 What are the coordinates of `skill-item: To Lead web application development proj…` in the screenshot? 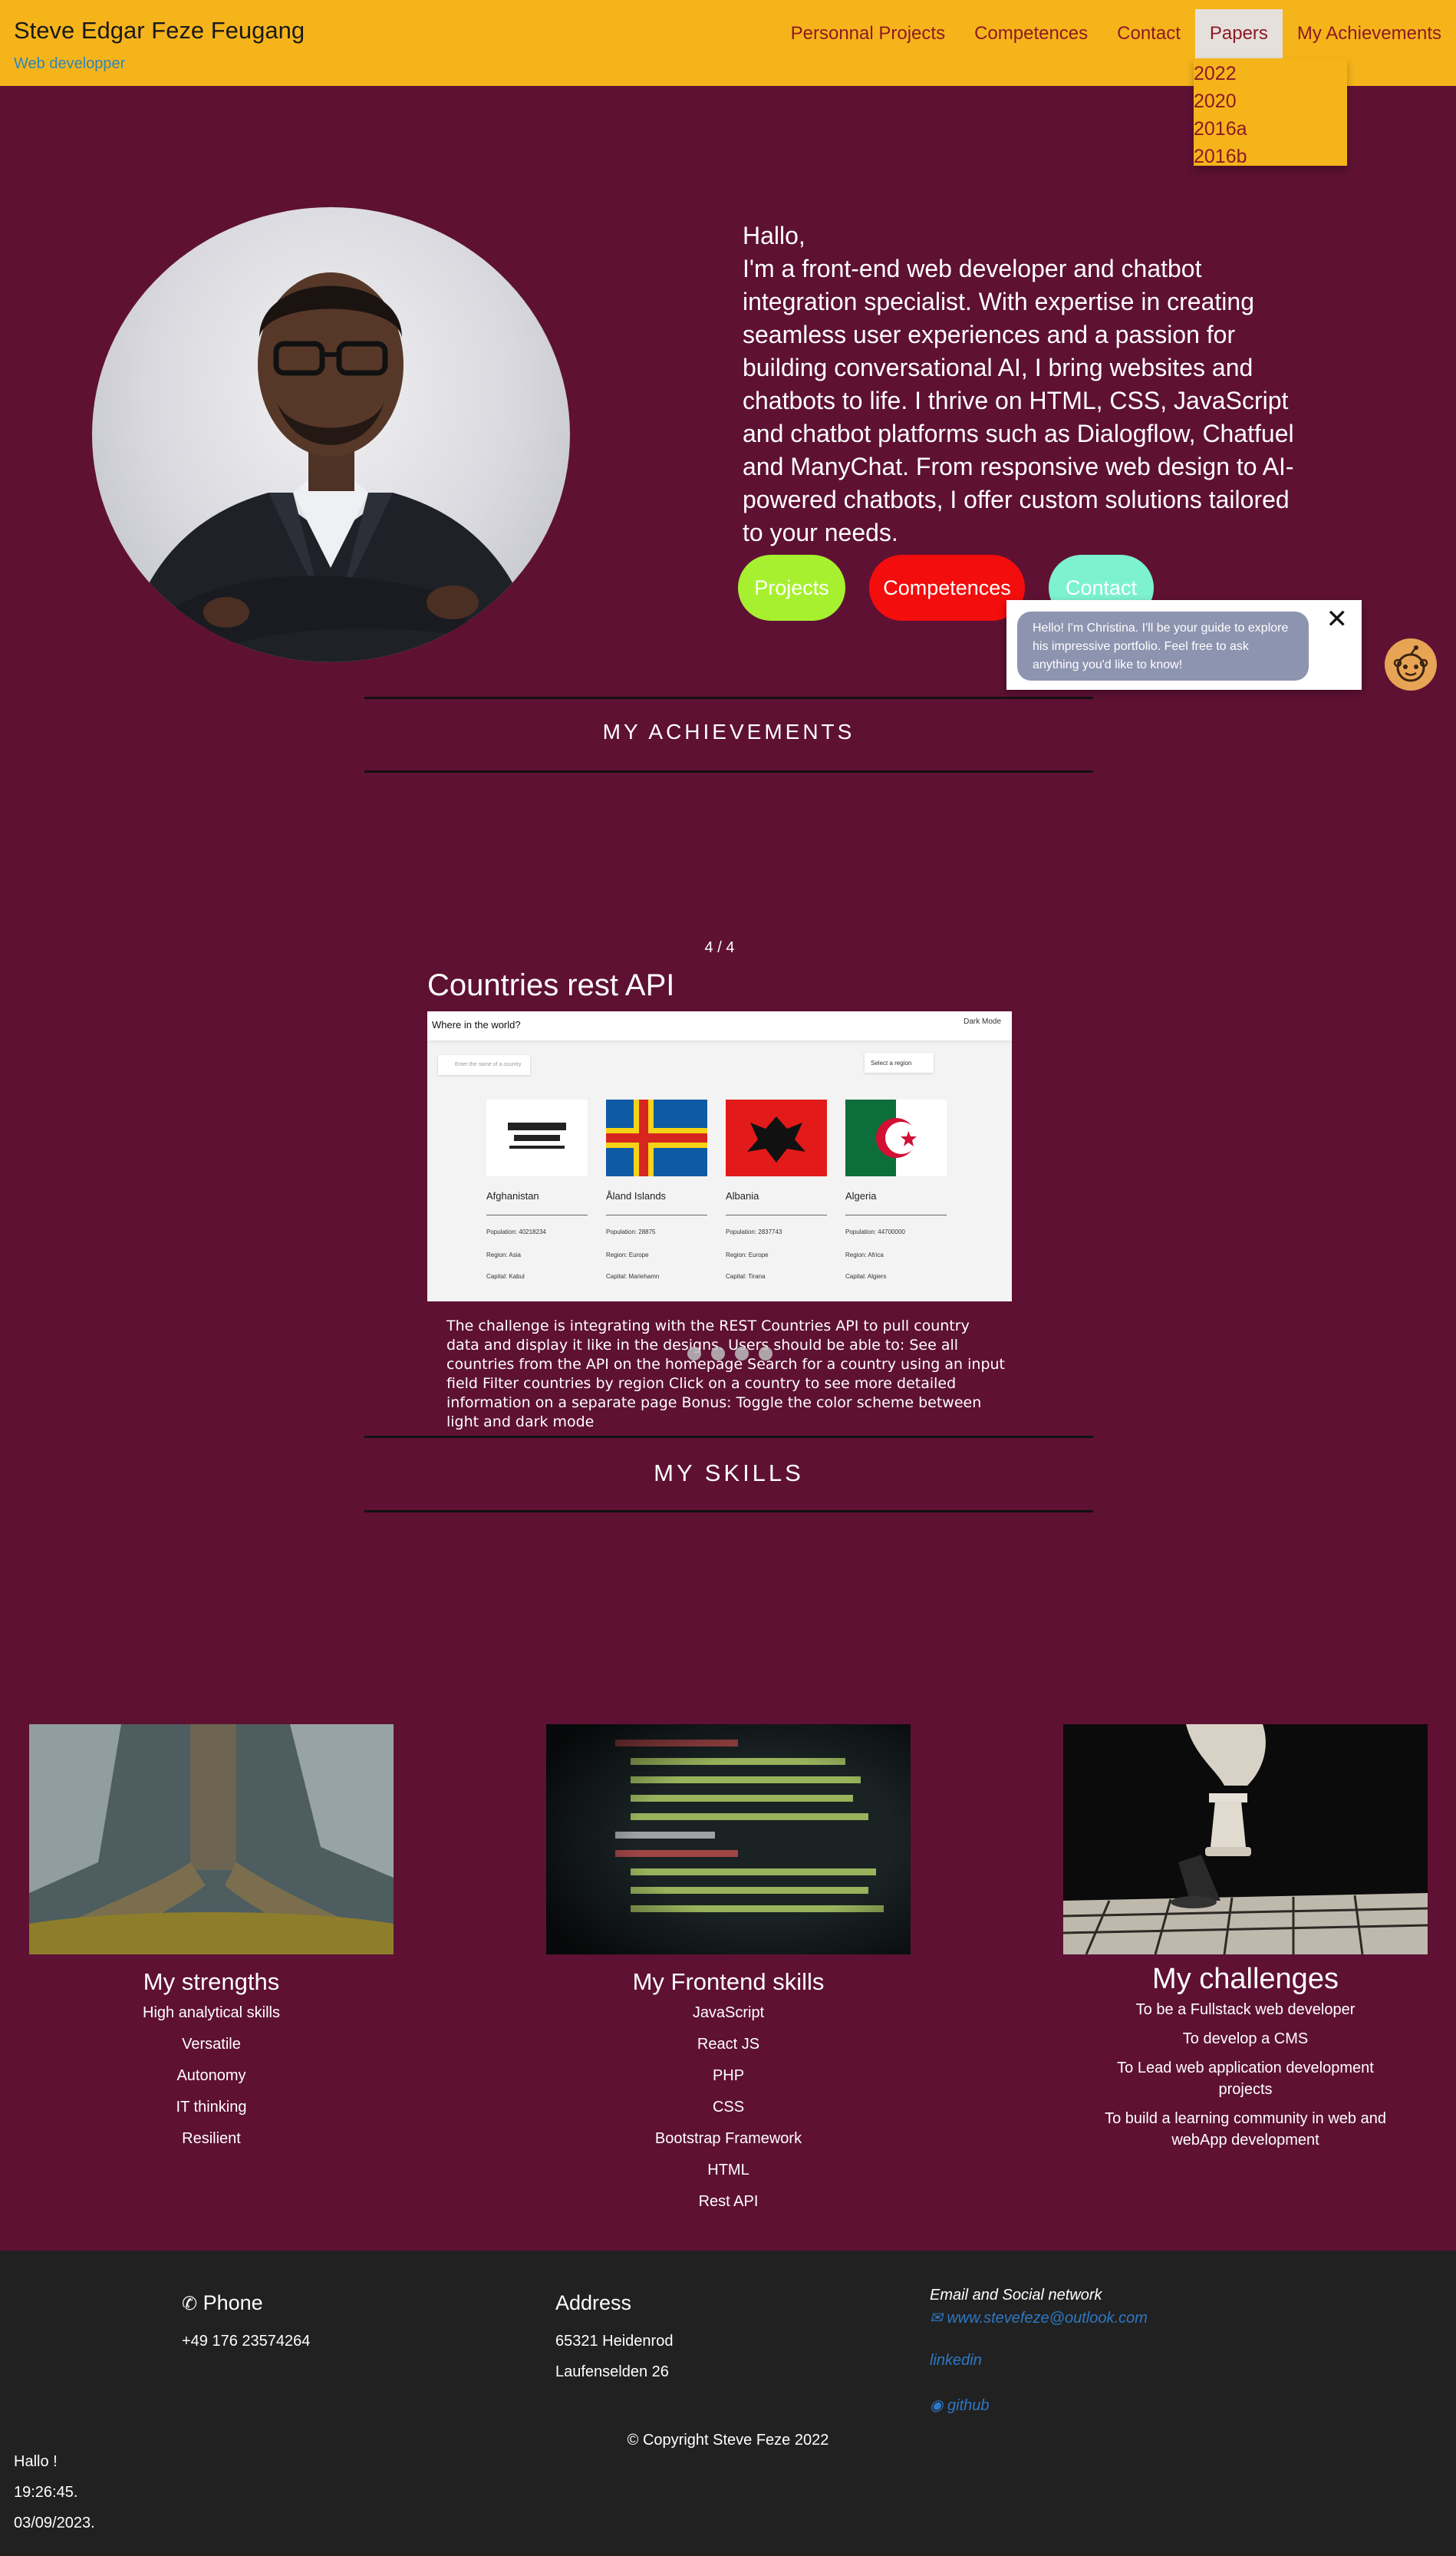 It's located at (1245, 2079).